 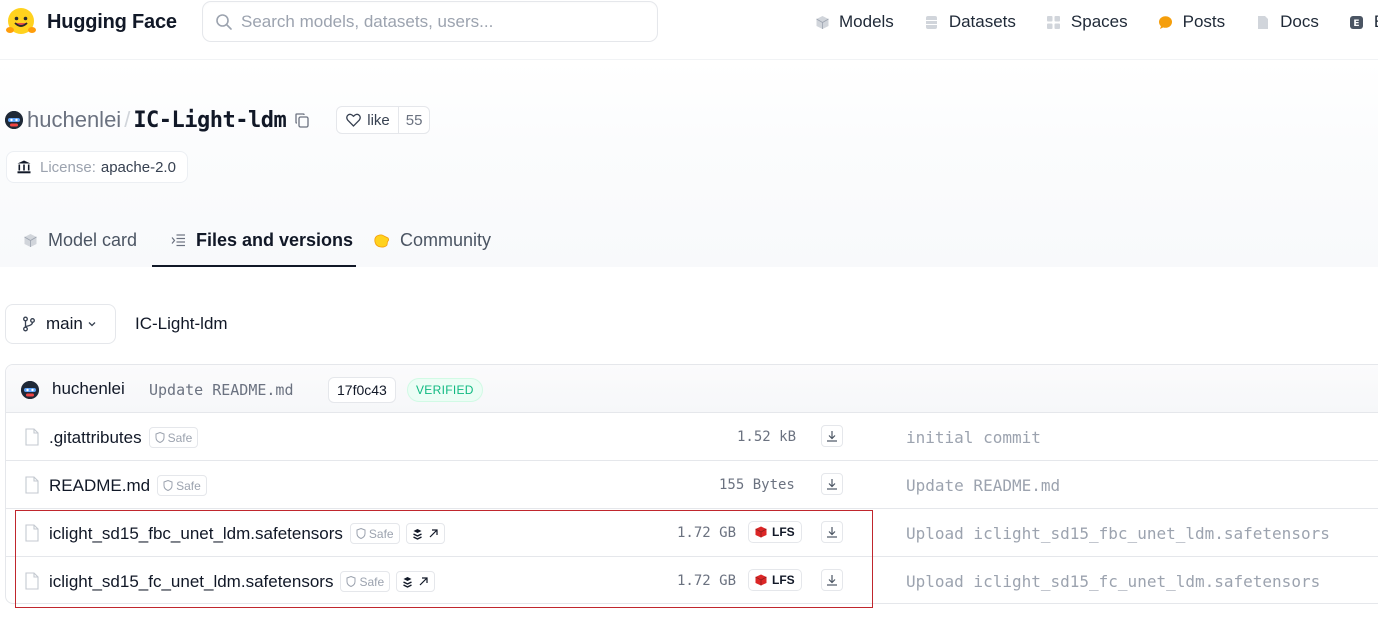 What do you see at coordinates (92, 324) in the screenshot?
I see `chevron-down-icon` at bounding box center [92, 324].